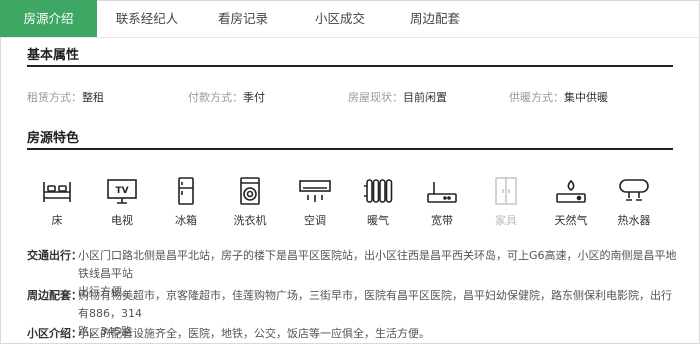  What do you see at coordinates (634, 202) in the screenshot?
I see `feature-water-heater: 热水器` at bounding box center [634, 202].